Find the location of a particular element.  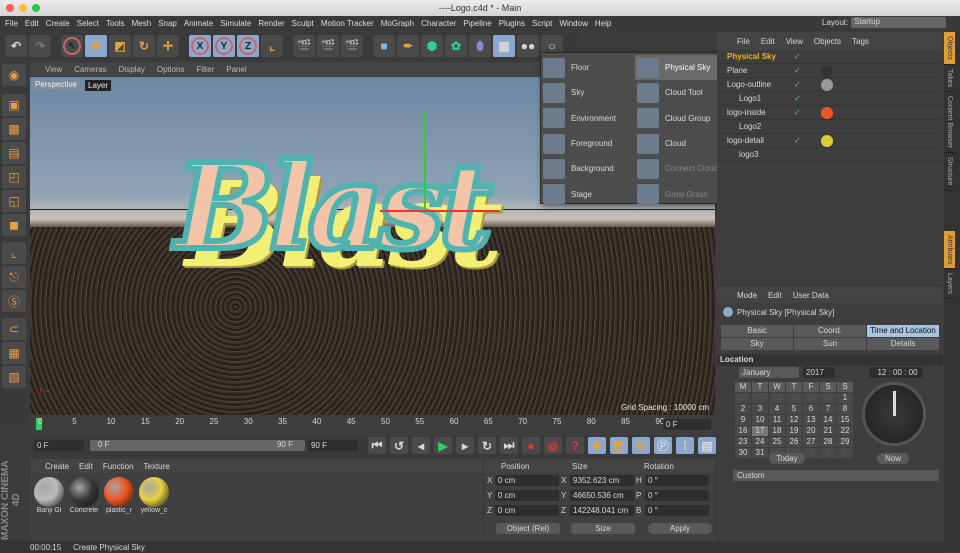

calendar-day: 3 is located at coordinates (811, 453).